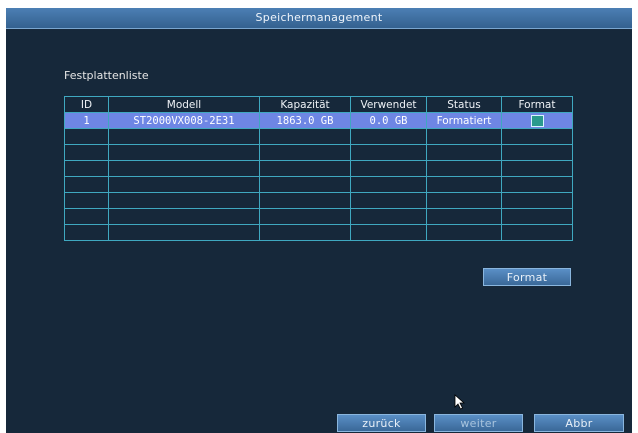 The image size is (638, 433). Describe the element at coordinates (381, 423) in the screenshot. I see `back-button: zurück` at that location.